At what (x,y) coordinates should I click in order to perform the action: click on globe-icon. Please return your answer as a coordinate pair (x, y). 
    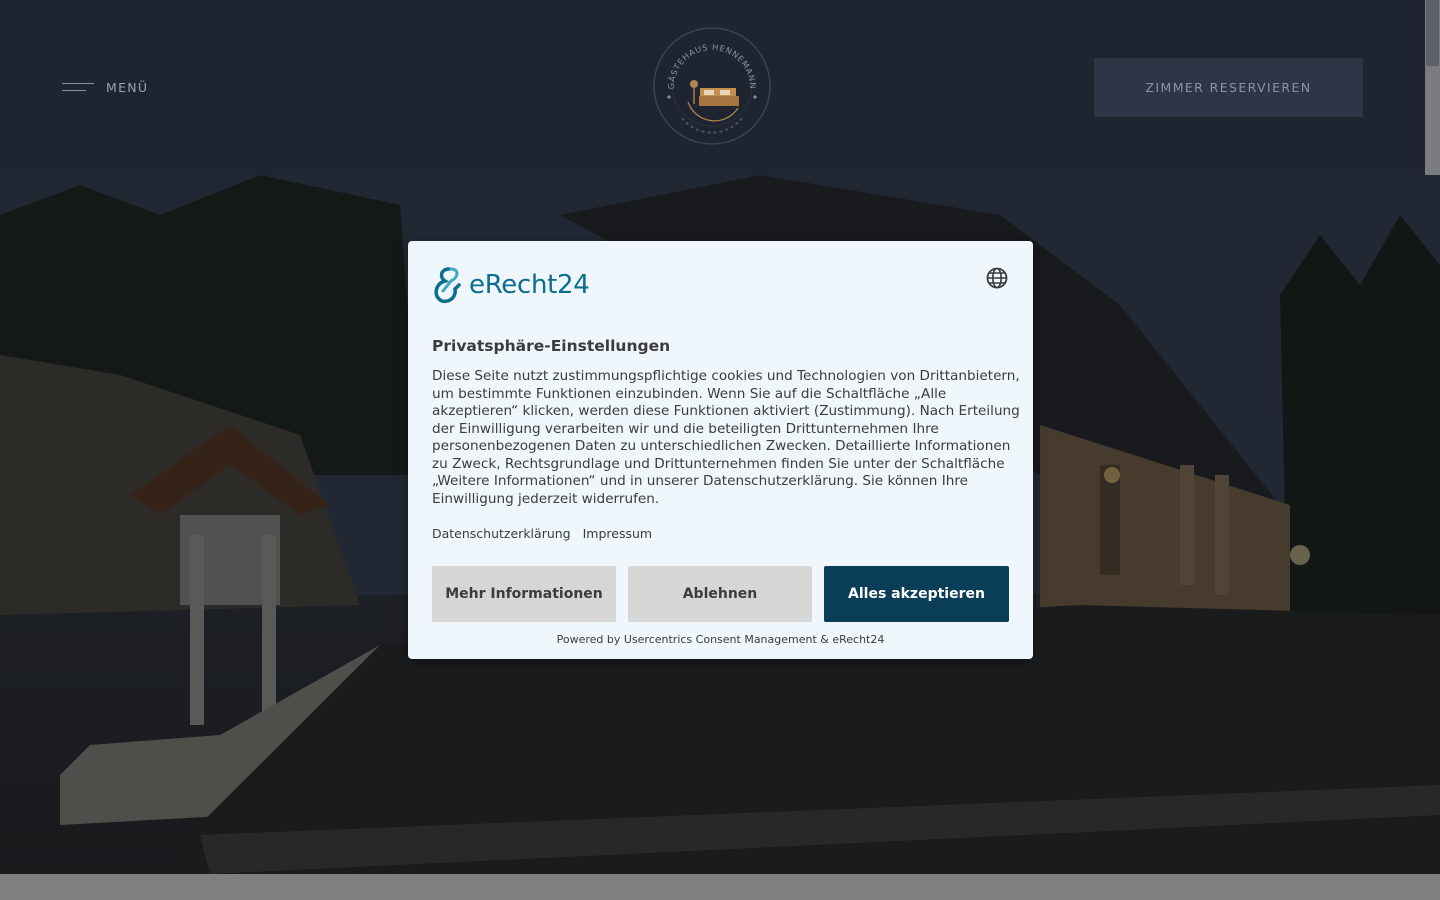
    Looking at the image, I should click on (997, 278).